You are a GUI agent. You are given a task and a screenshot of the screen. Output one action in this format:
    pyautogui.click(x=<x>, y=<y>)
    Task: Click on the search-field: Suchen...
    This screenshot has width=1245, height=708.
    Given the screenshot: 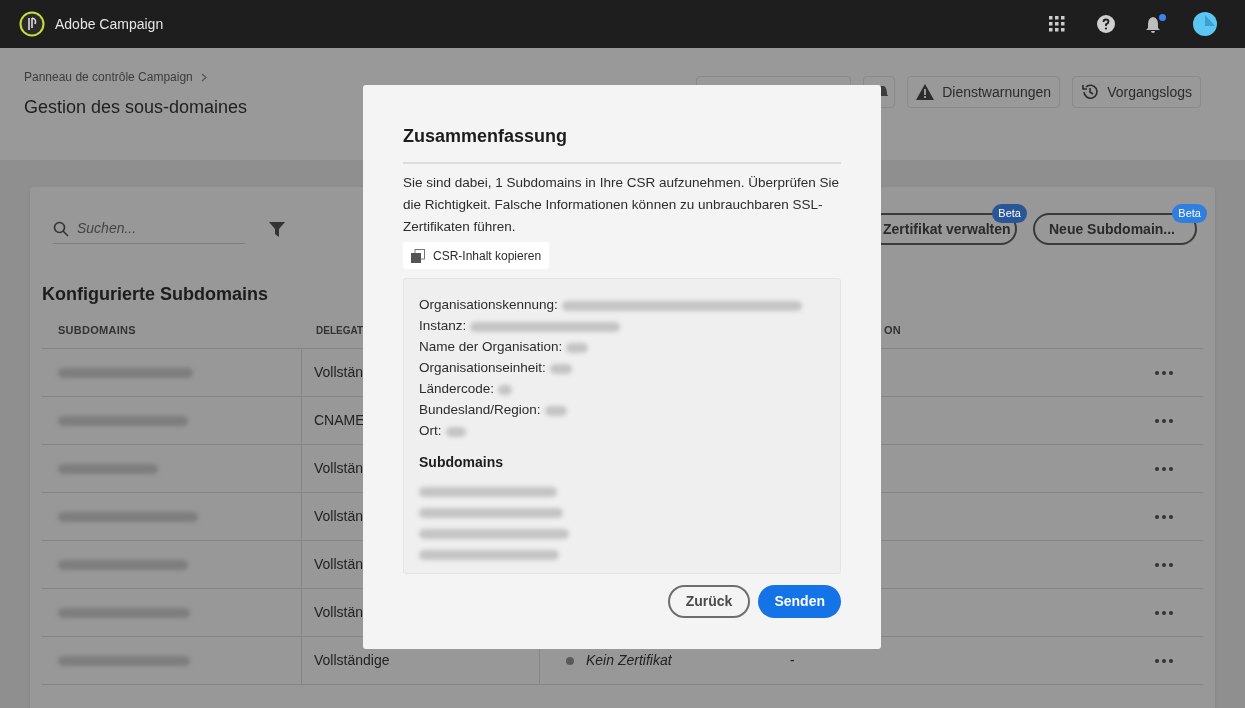 What is the action you would take?
    pyautogui.click(x=149, y=229)
    